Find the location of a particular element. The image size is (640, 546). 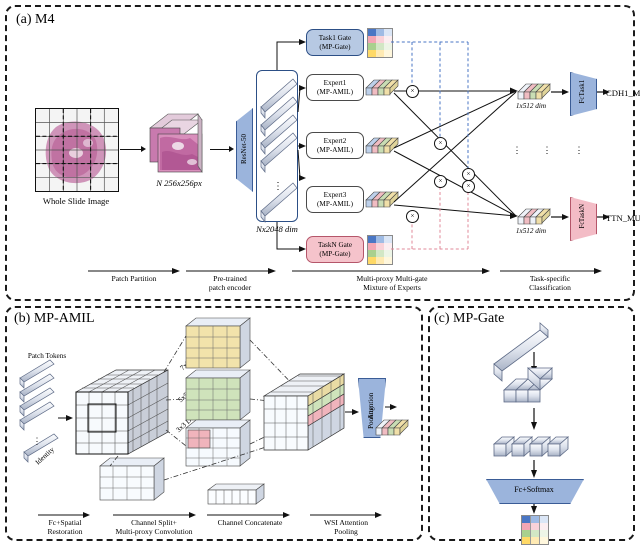

mp-gate-output-matrix is located at coordinates (535, 530).